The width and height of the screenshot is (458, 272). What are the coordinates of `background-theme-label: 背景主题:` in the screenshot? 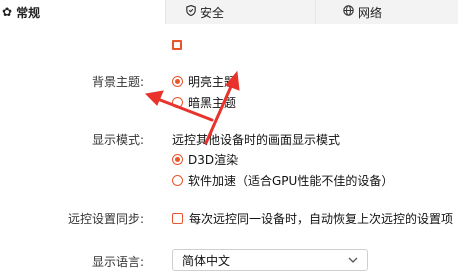 It's located at (117, 82).